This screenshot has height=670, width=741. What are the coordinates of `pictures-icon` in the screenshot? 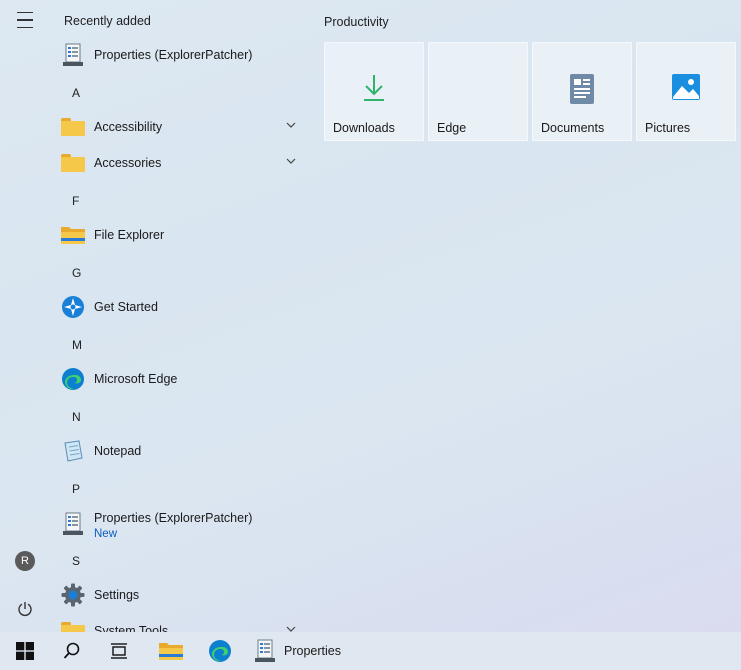 It's located at (686, 87).